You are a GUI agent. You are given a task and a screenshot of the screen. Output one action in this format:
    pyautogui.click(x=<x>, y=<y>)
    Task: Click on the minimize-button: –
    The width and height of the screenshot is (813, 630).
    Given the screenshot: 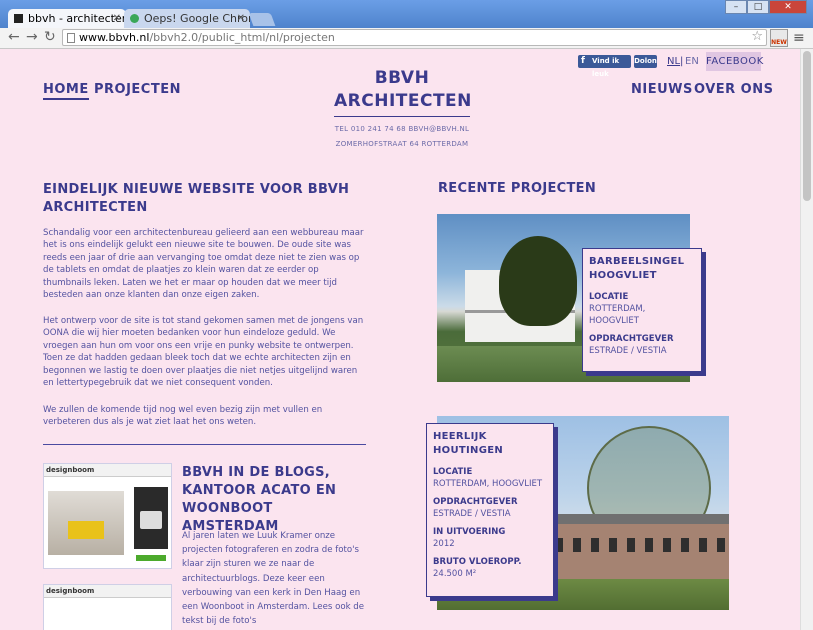 What is the action you would take?
    pyautogui.click(x=736, y=7)
    